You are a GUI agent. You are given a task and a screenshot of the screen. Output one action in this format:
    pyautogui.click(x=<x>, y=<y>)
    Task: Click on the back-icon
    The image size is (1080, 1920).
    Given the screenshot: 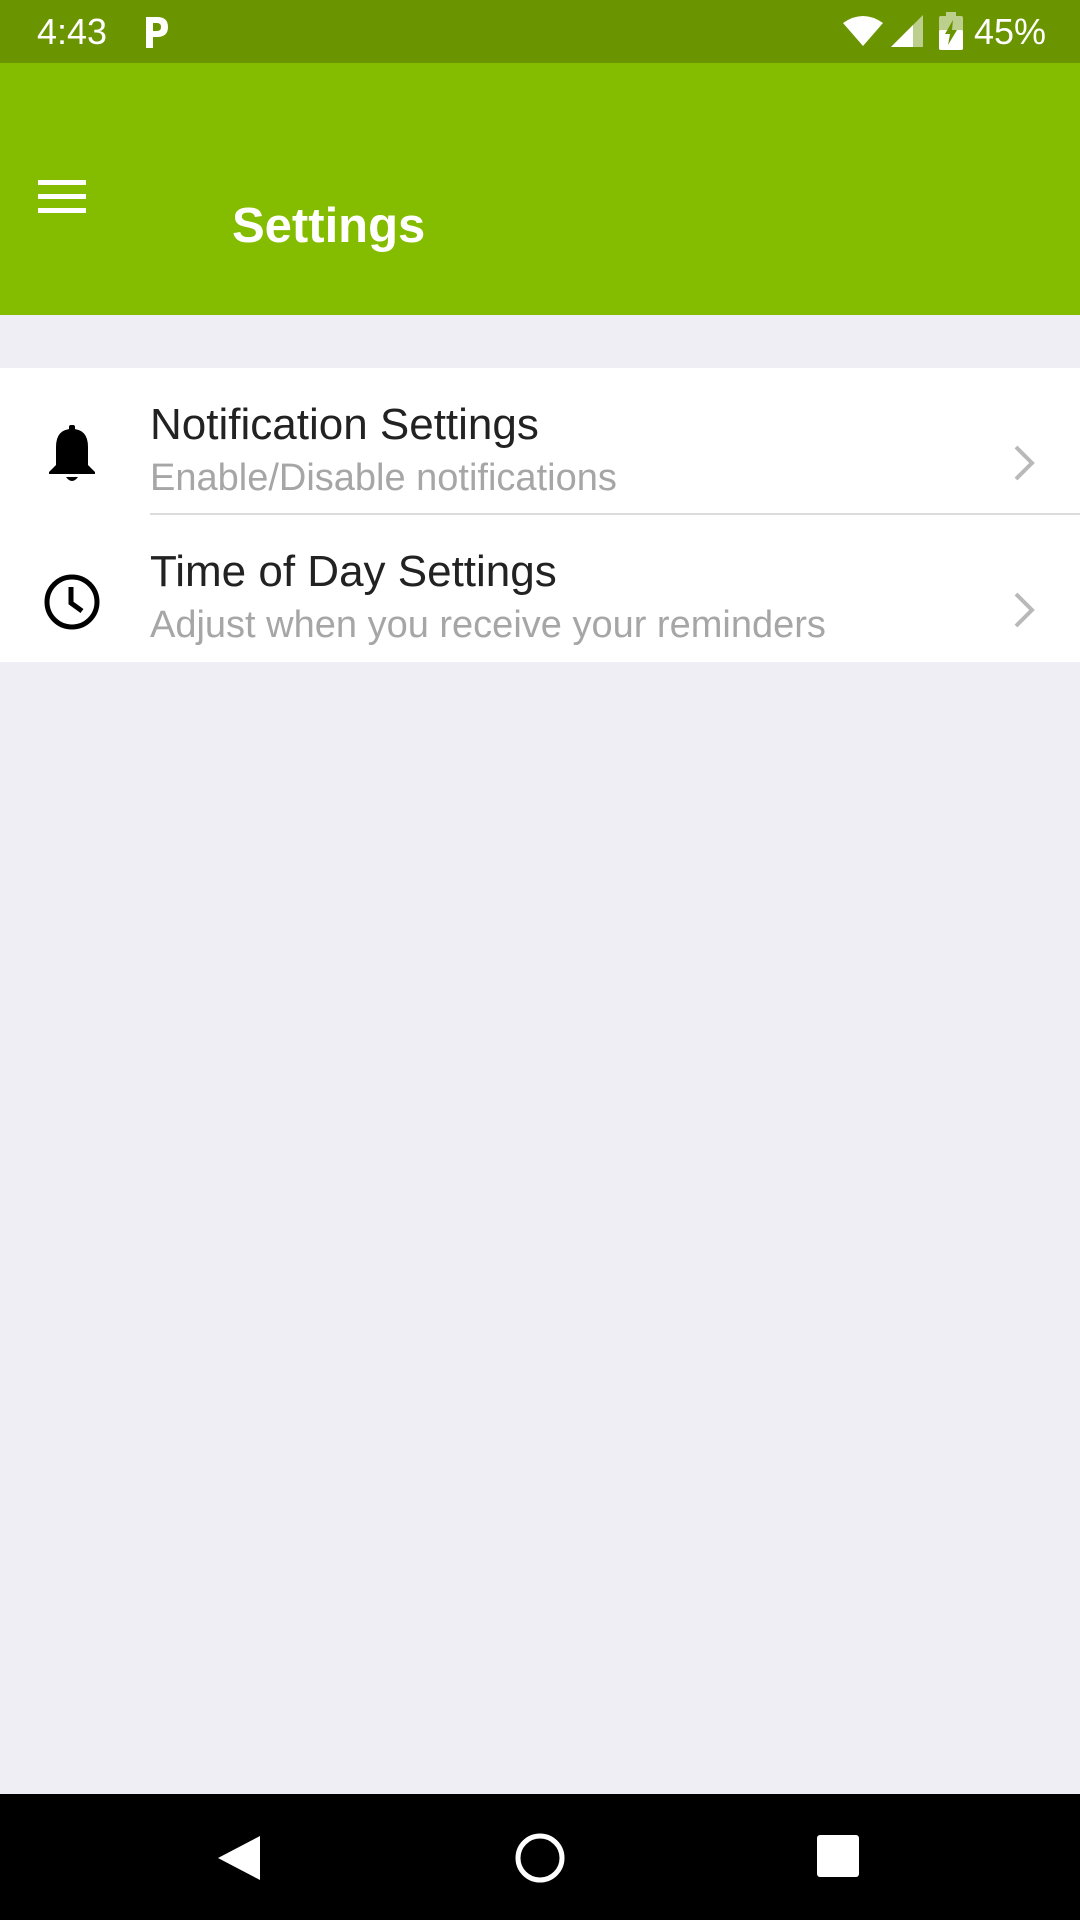 What is the action you would take?
    pyautogui.click(x=239, y=1858)
    